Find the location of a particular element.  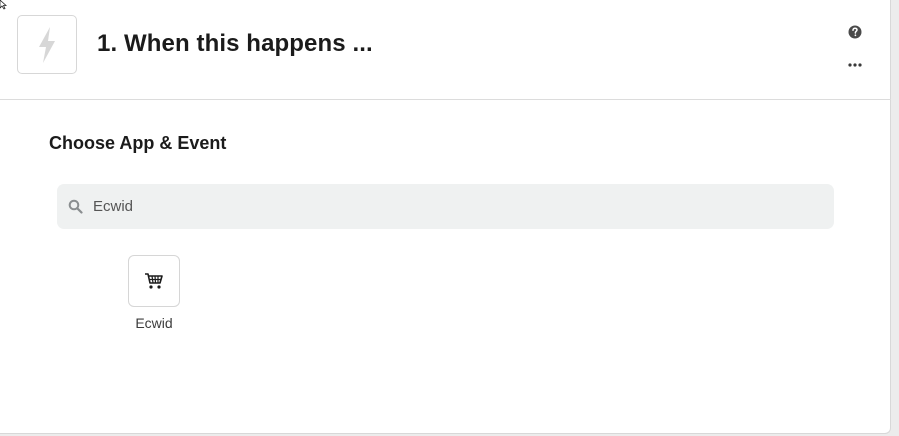

app-label: Ecwid is located at coordinates (154, 323).